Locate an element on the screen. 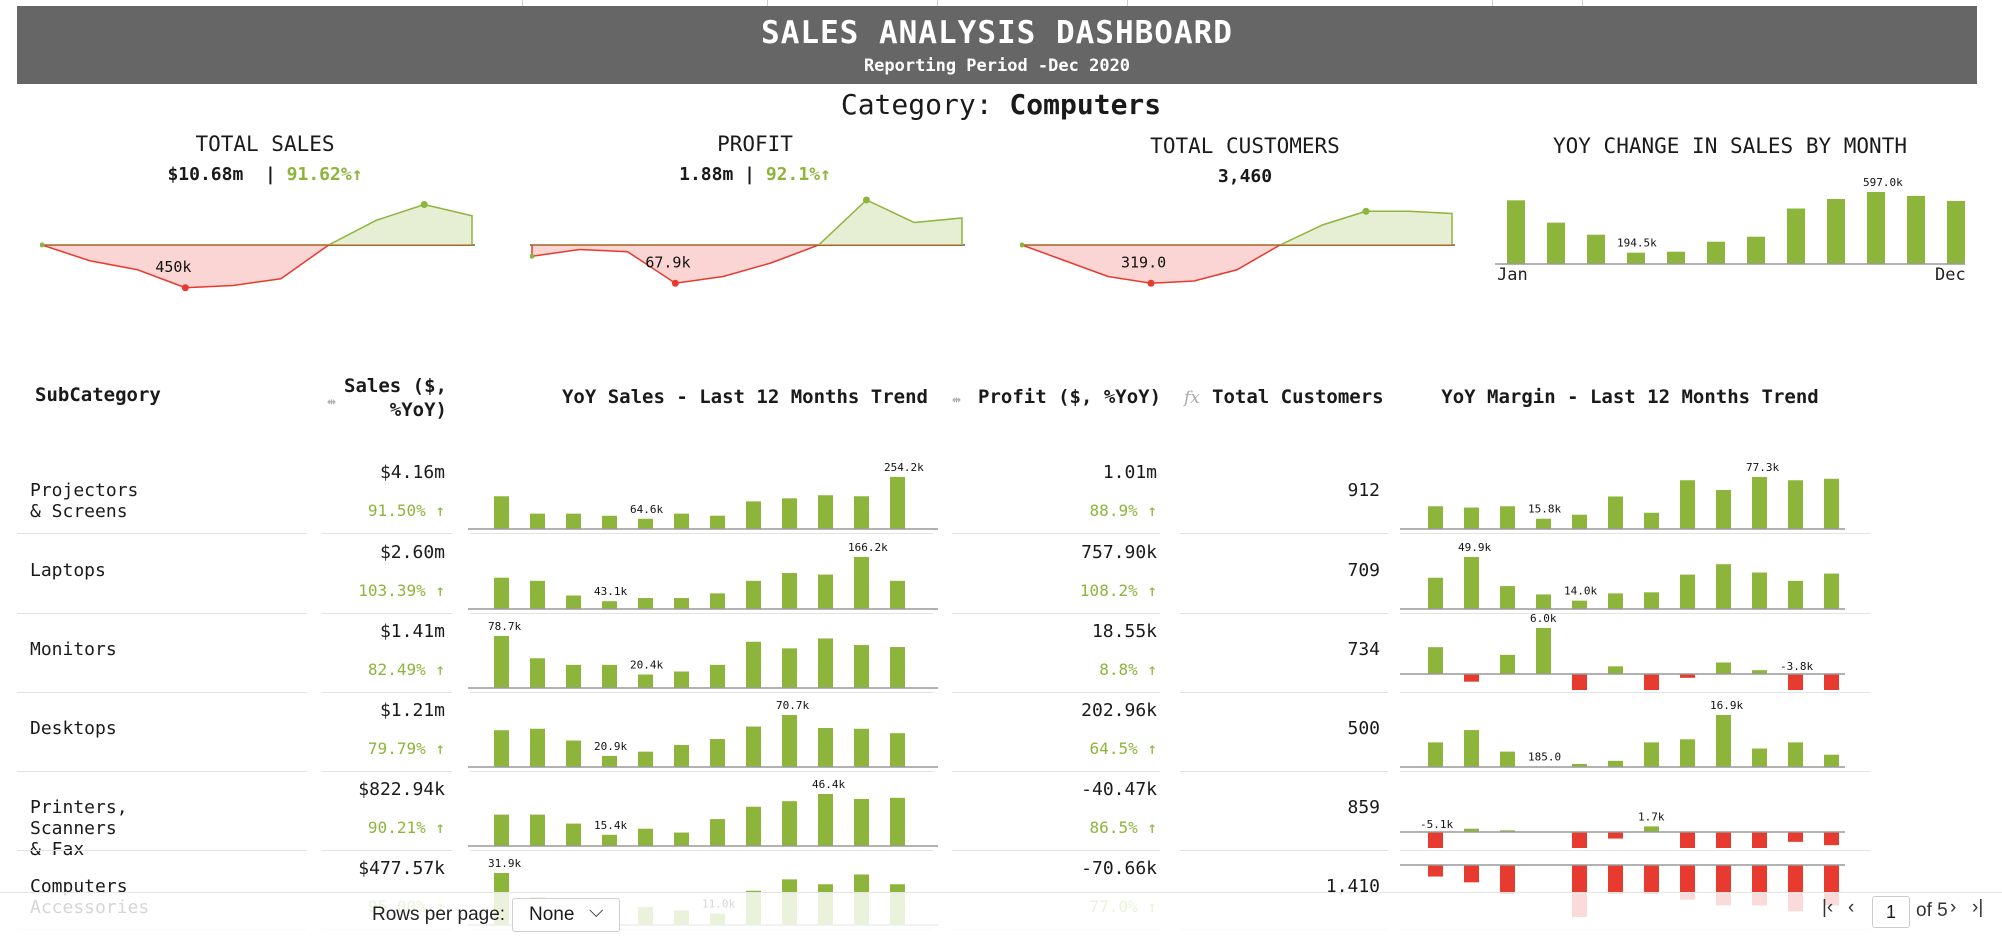  row-profit: -40.47k is located at coordinates (1119, 789).